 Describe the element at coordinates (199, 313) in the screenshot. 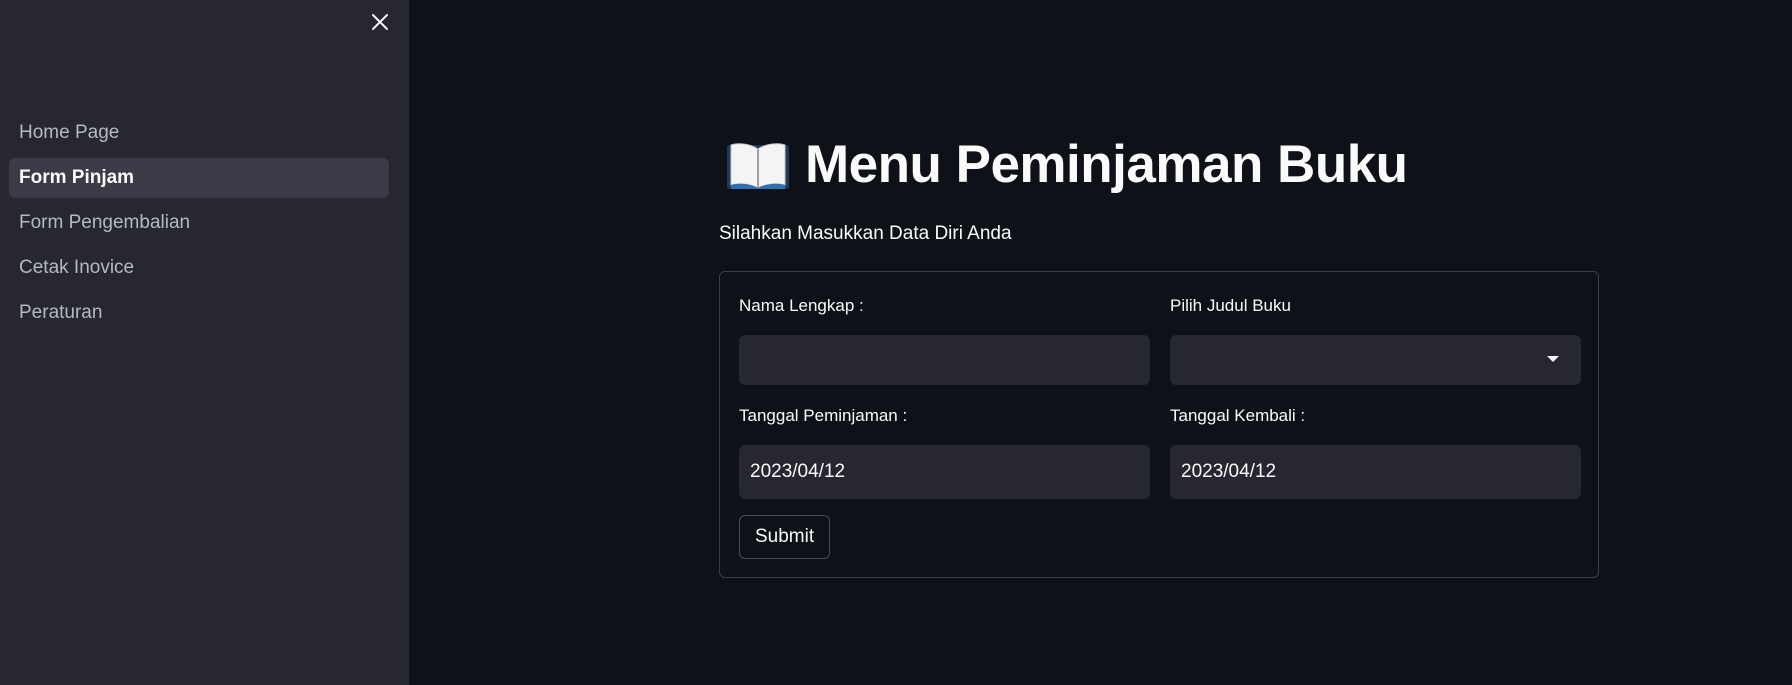

I see `sidebar-item-peraturan: Peraturan` at that location.